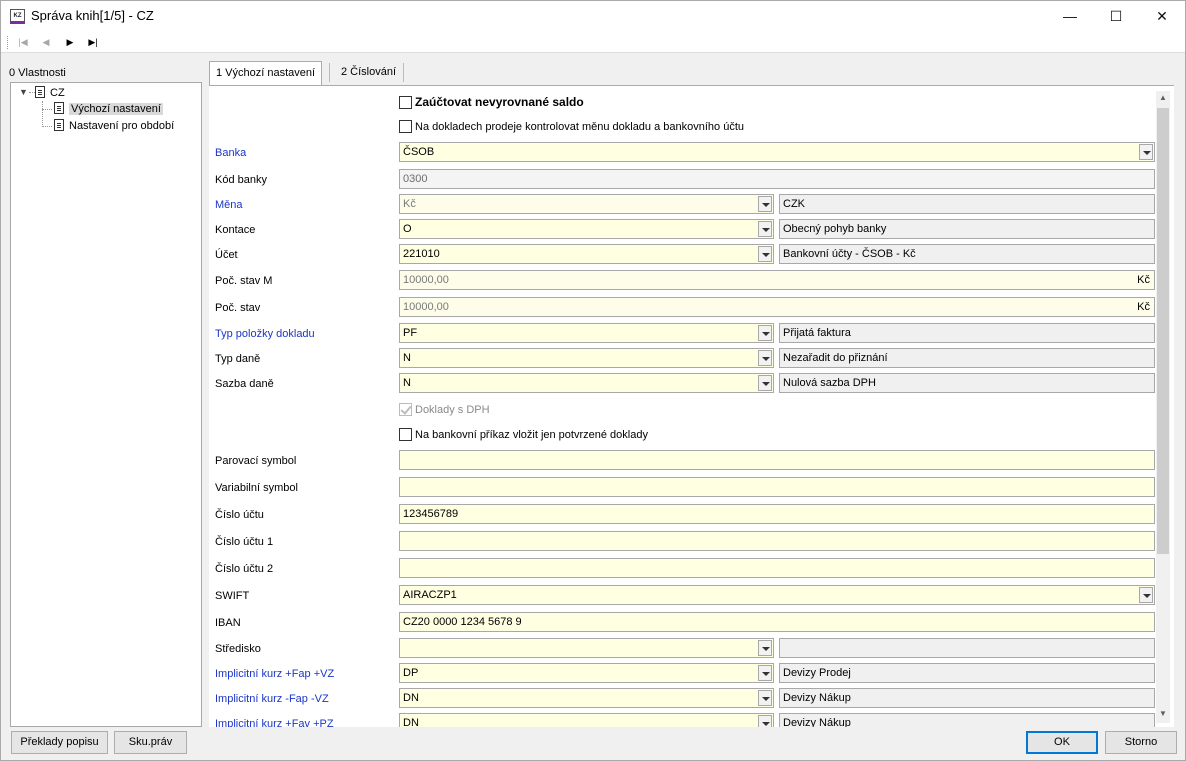 This screenshot has height=761, width=1186. Describe the element at coordinates (777, 595) in the screenshot. I see `swift-dropdown: AIRACZP1` at that location.